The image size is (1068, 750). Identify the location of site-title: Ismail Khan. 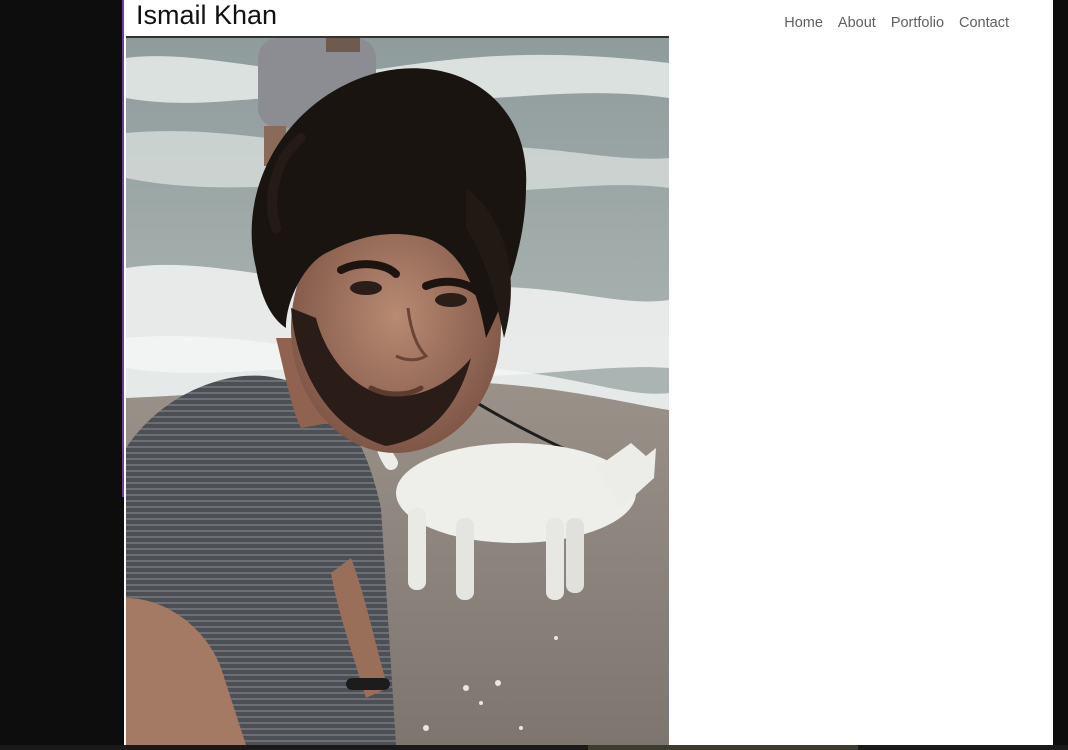
(206, 15).